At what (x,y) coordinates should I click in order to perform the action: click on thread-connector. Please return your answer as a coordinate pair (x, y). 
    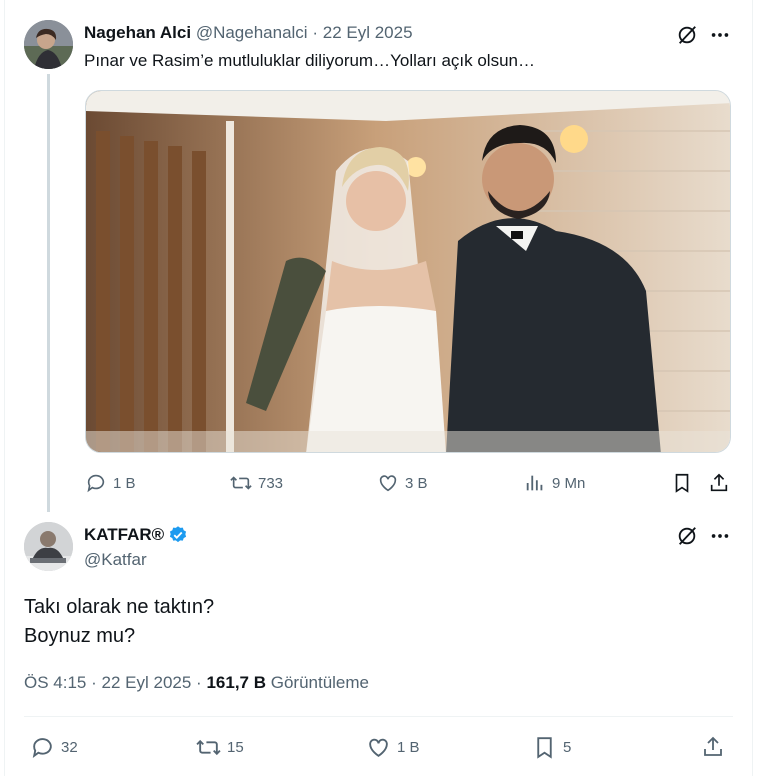
    Looking at the image, I should click on (48, 293).